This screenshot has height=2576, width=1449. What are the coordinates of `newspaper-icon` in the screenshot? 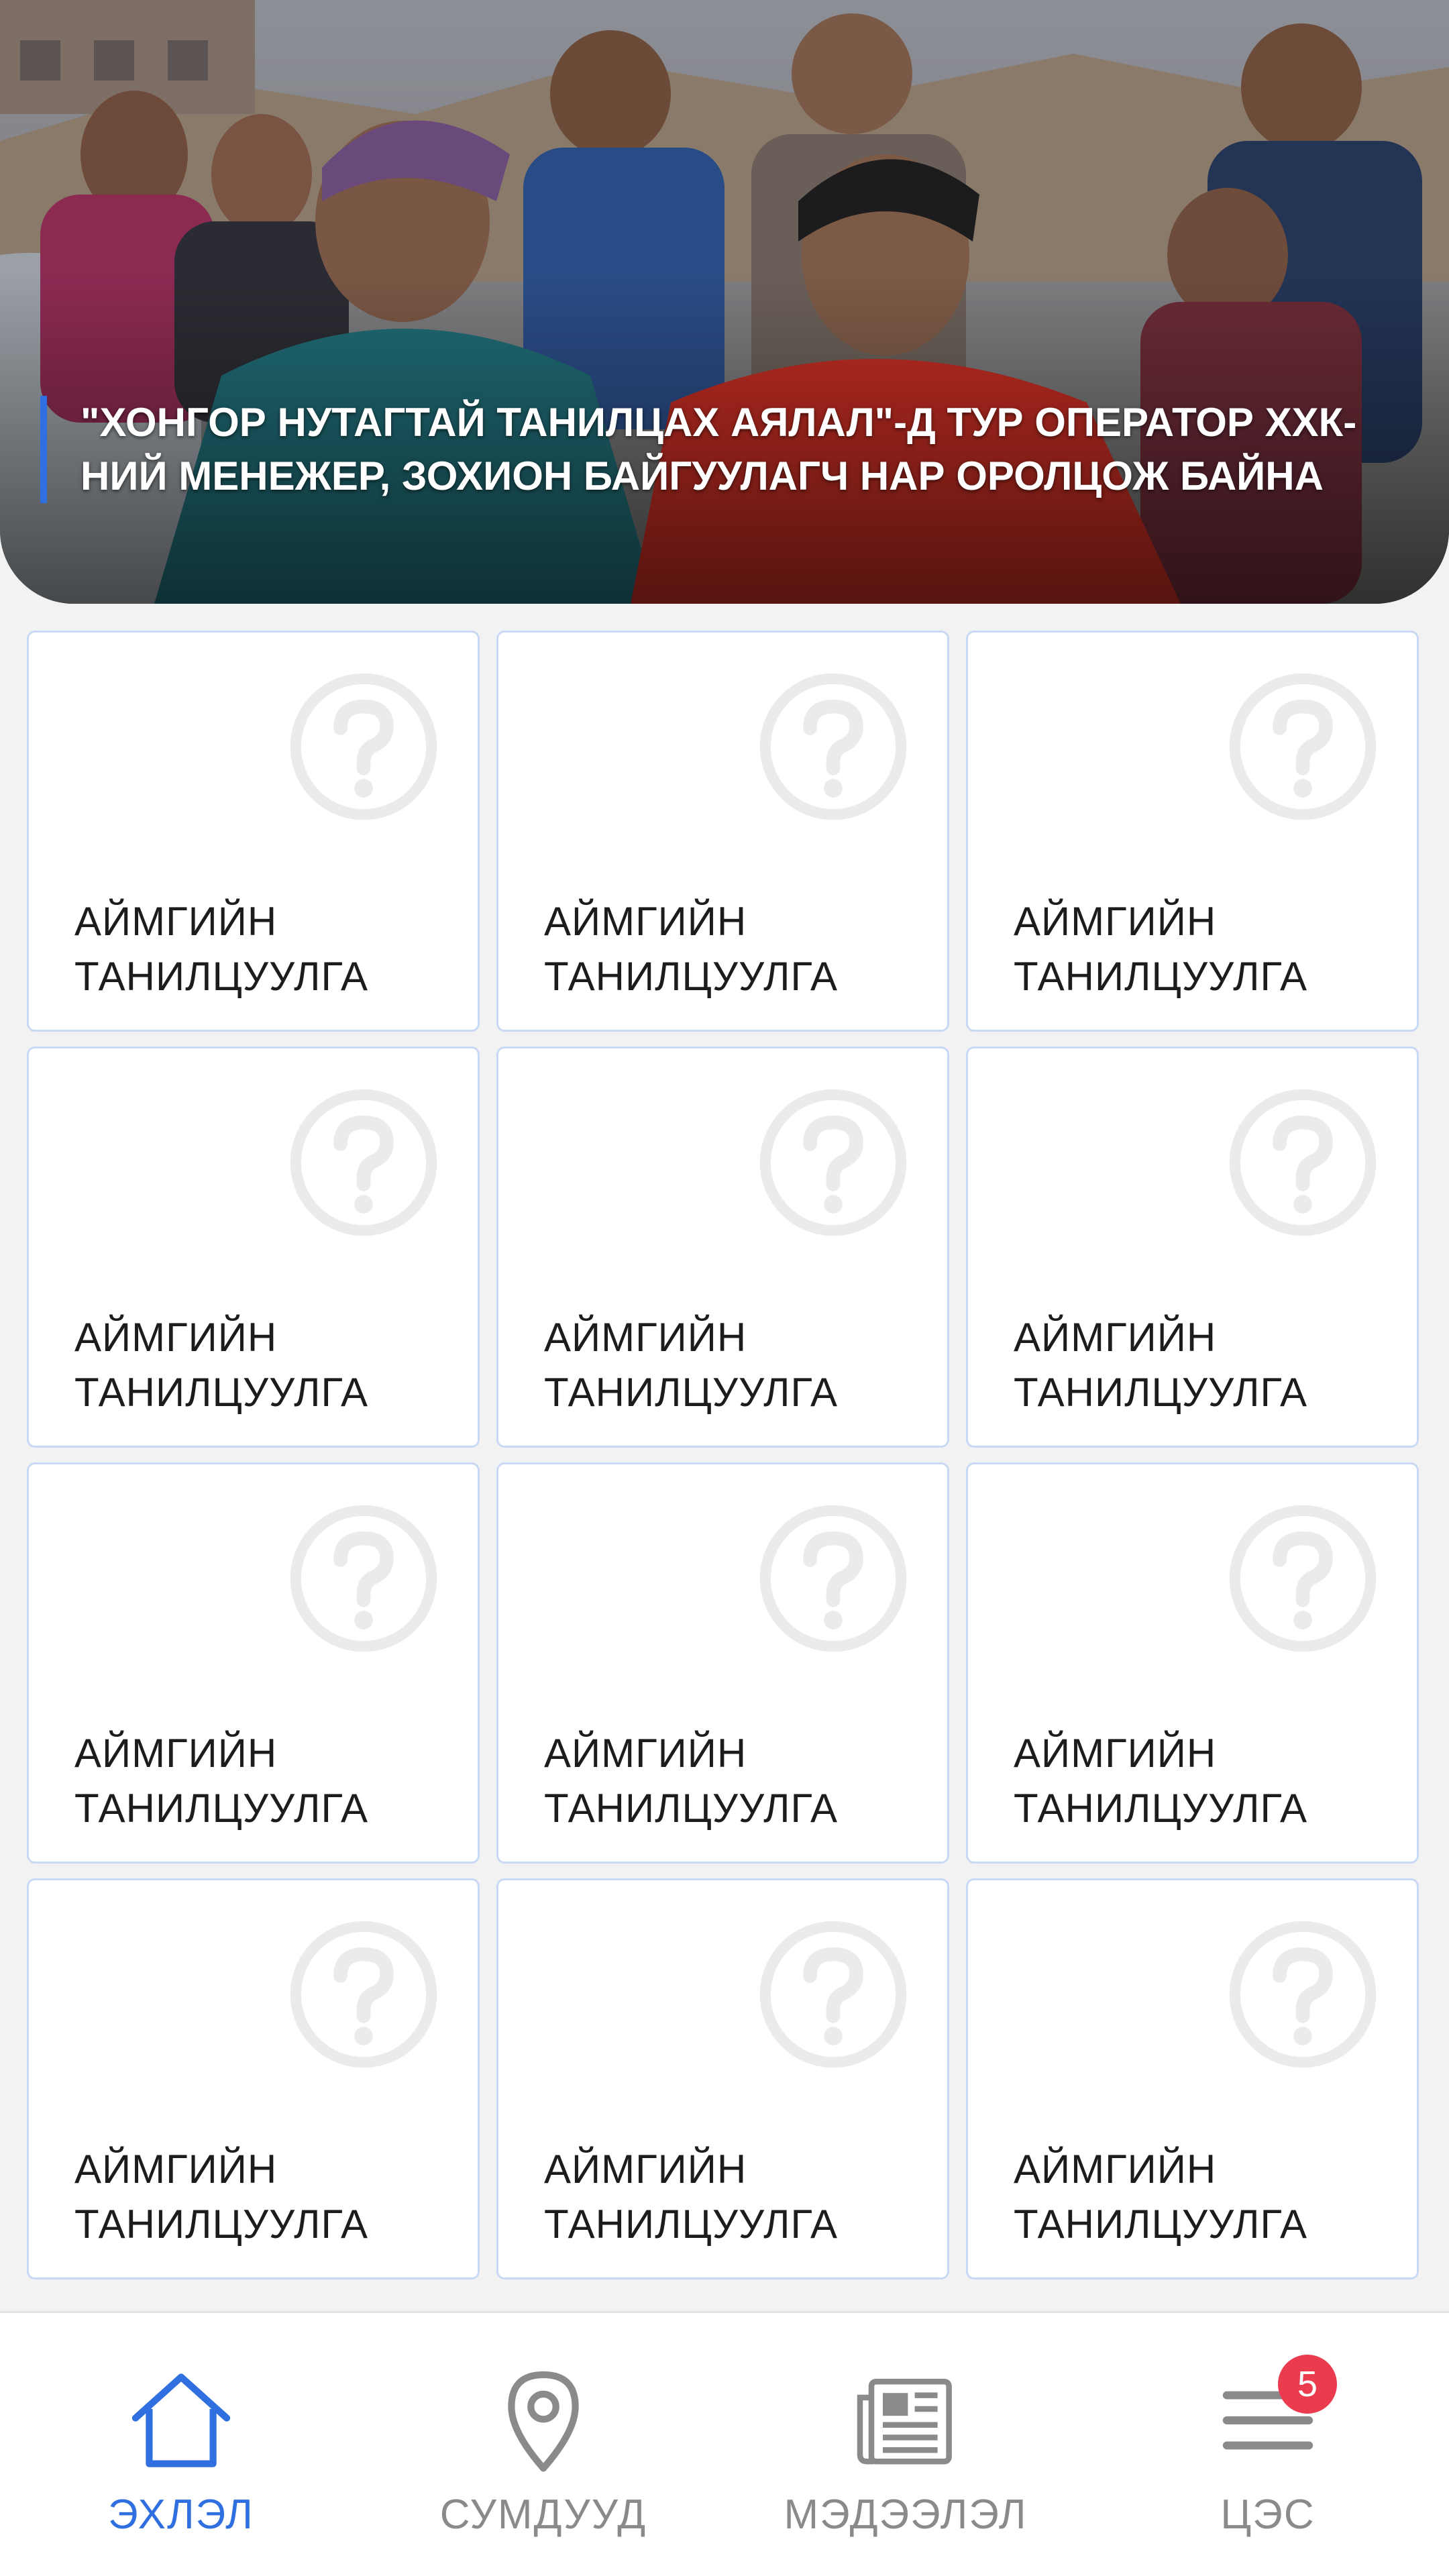 It's located at (904, 2421).